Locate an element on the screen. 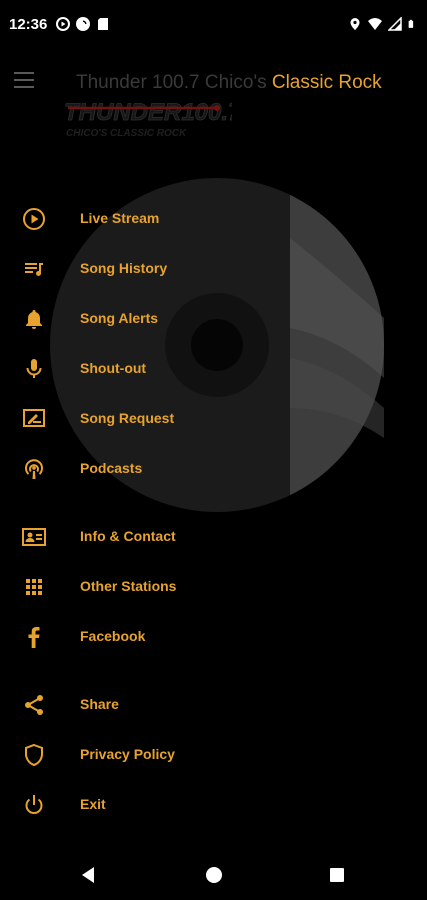 Image resolution: width=427 pixels, height=900 pixels. media-play-icon is located at coordinates (63, 24).